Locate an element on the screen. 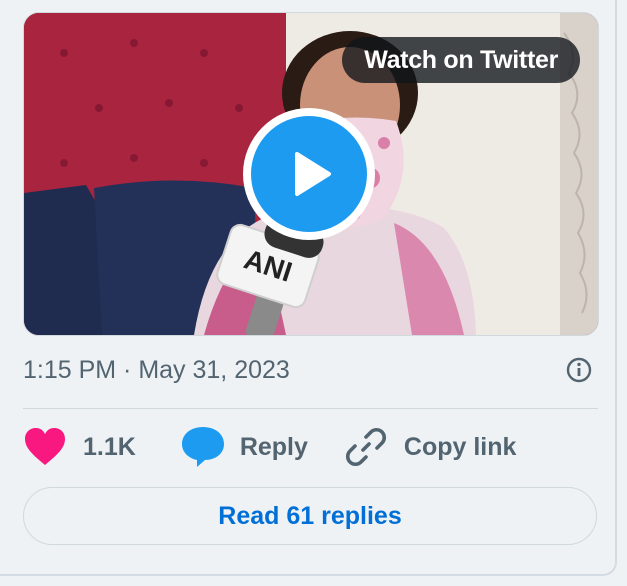 The height and width of the screenshot is (586, 627). like-count: 1.1K is located at coordinates (109, 446).